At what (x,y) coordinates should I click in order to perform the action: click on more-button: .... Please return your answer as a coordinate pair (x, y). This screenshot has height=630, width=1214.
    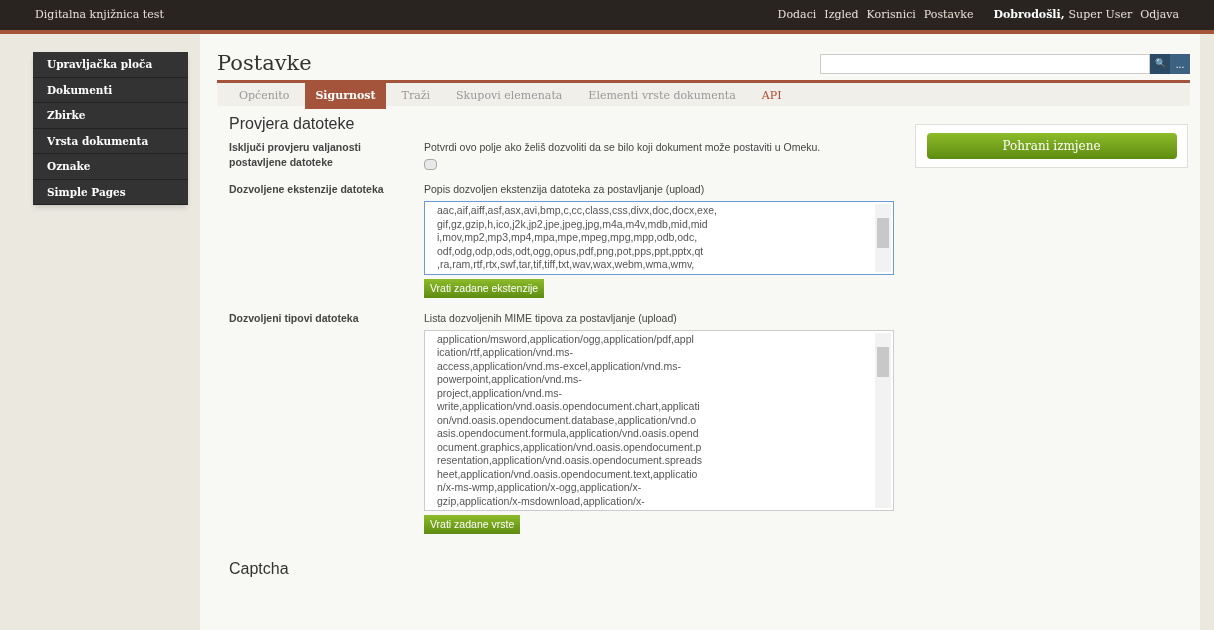
    Looking at the image, I should click on (1180, 64).